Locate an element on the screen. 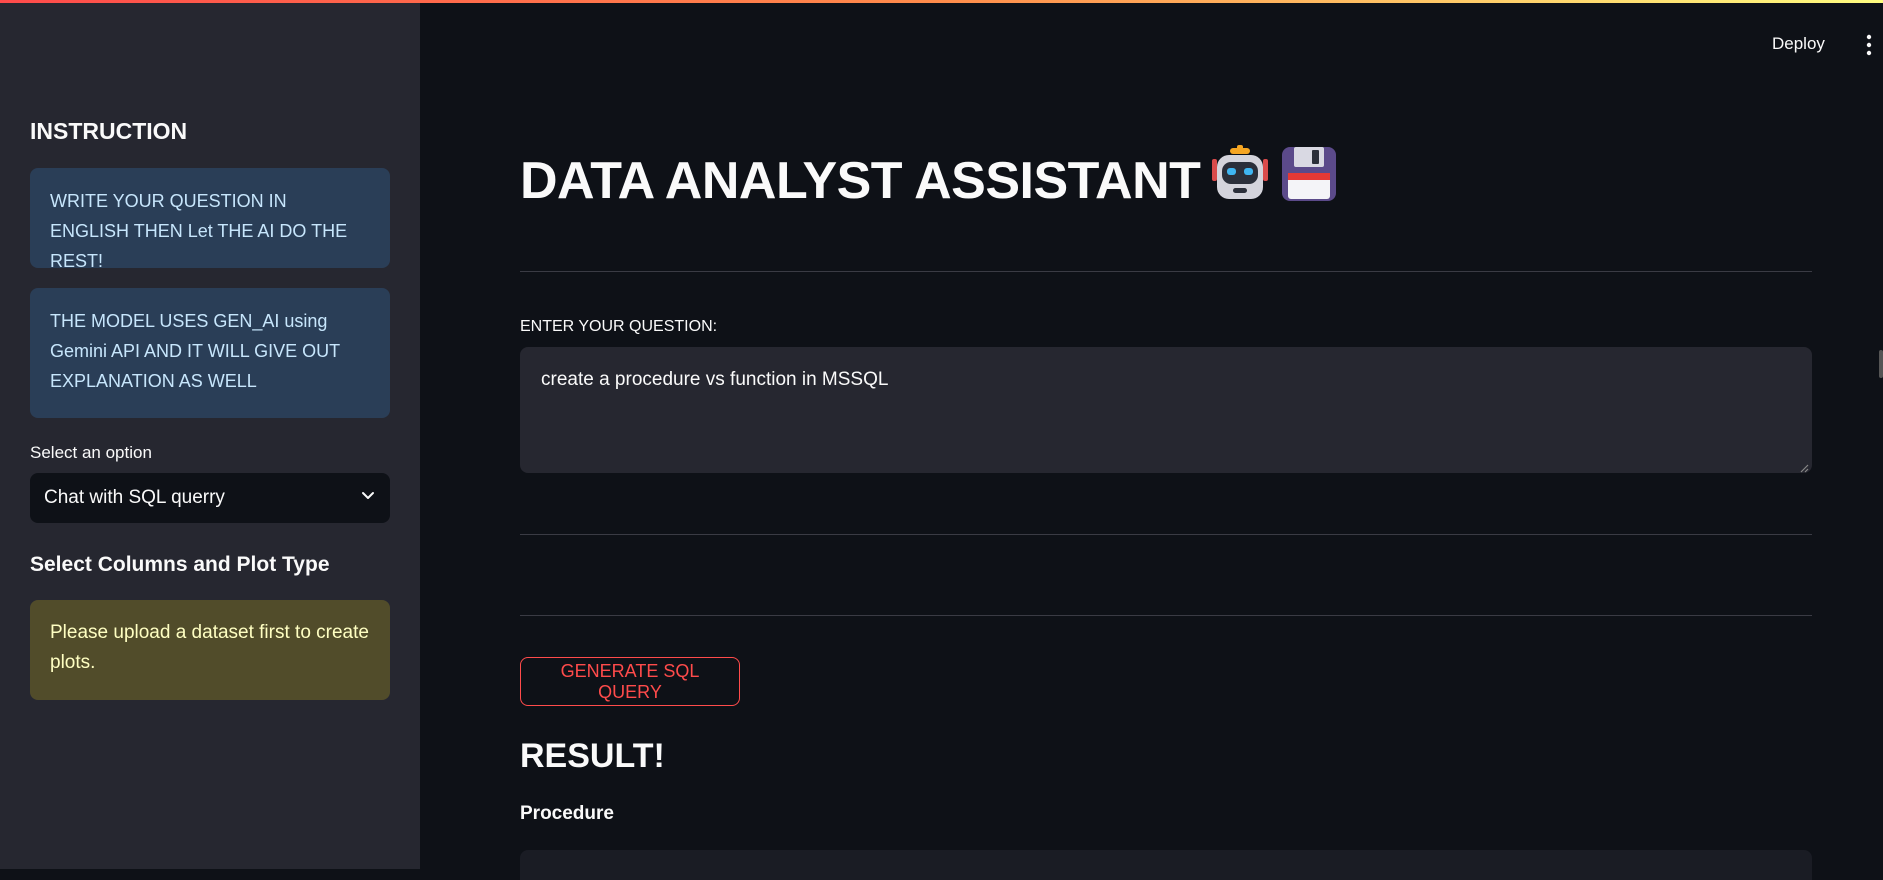  code-block is located at coordinates (1166, 865).